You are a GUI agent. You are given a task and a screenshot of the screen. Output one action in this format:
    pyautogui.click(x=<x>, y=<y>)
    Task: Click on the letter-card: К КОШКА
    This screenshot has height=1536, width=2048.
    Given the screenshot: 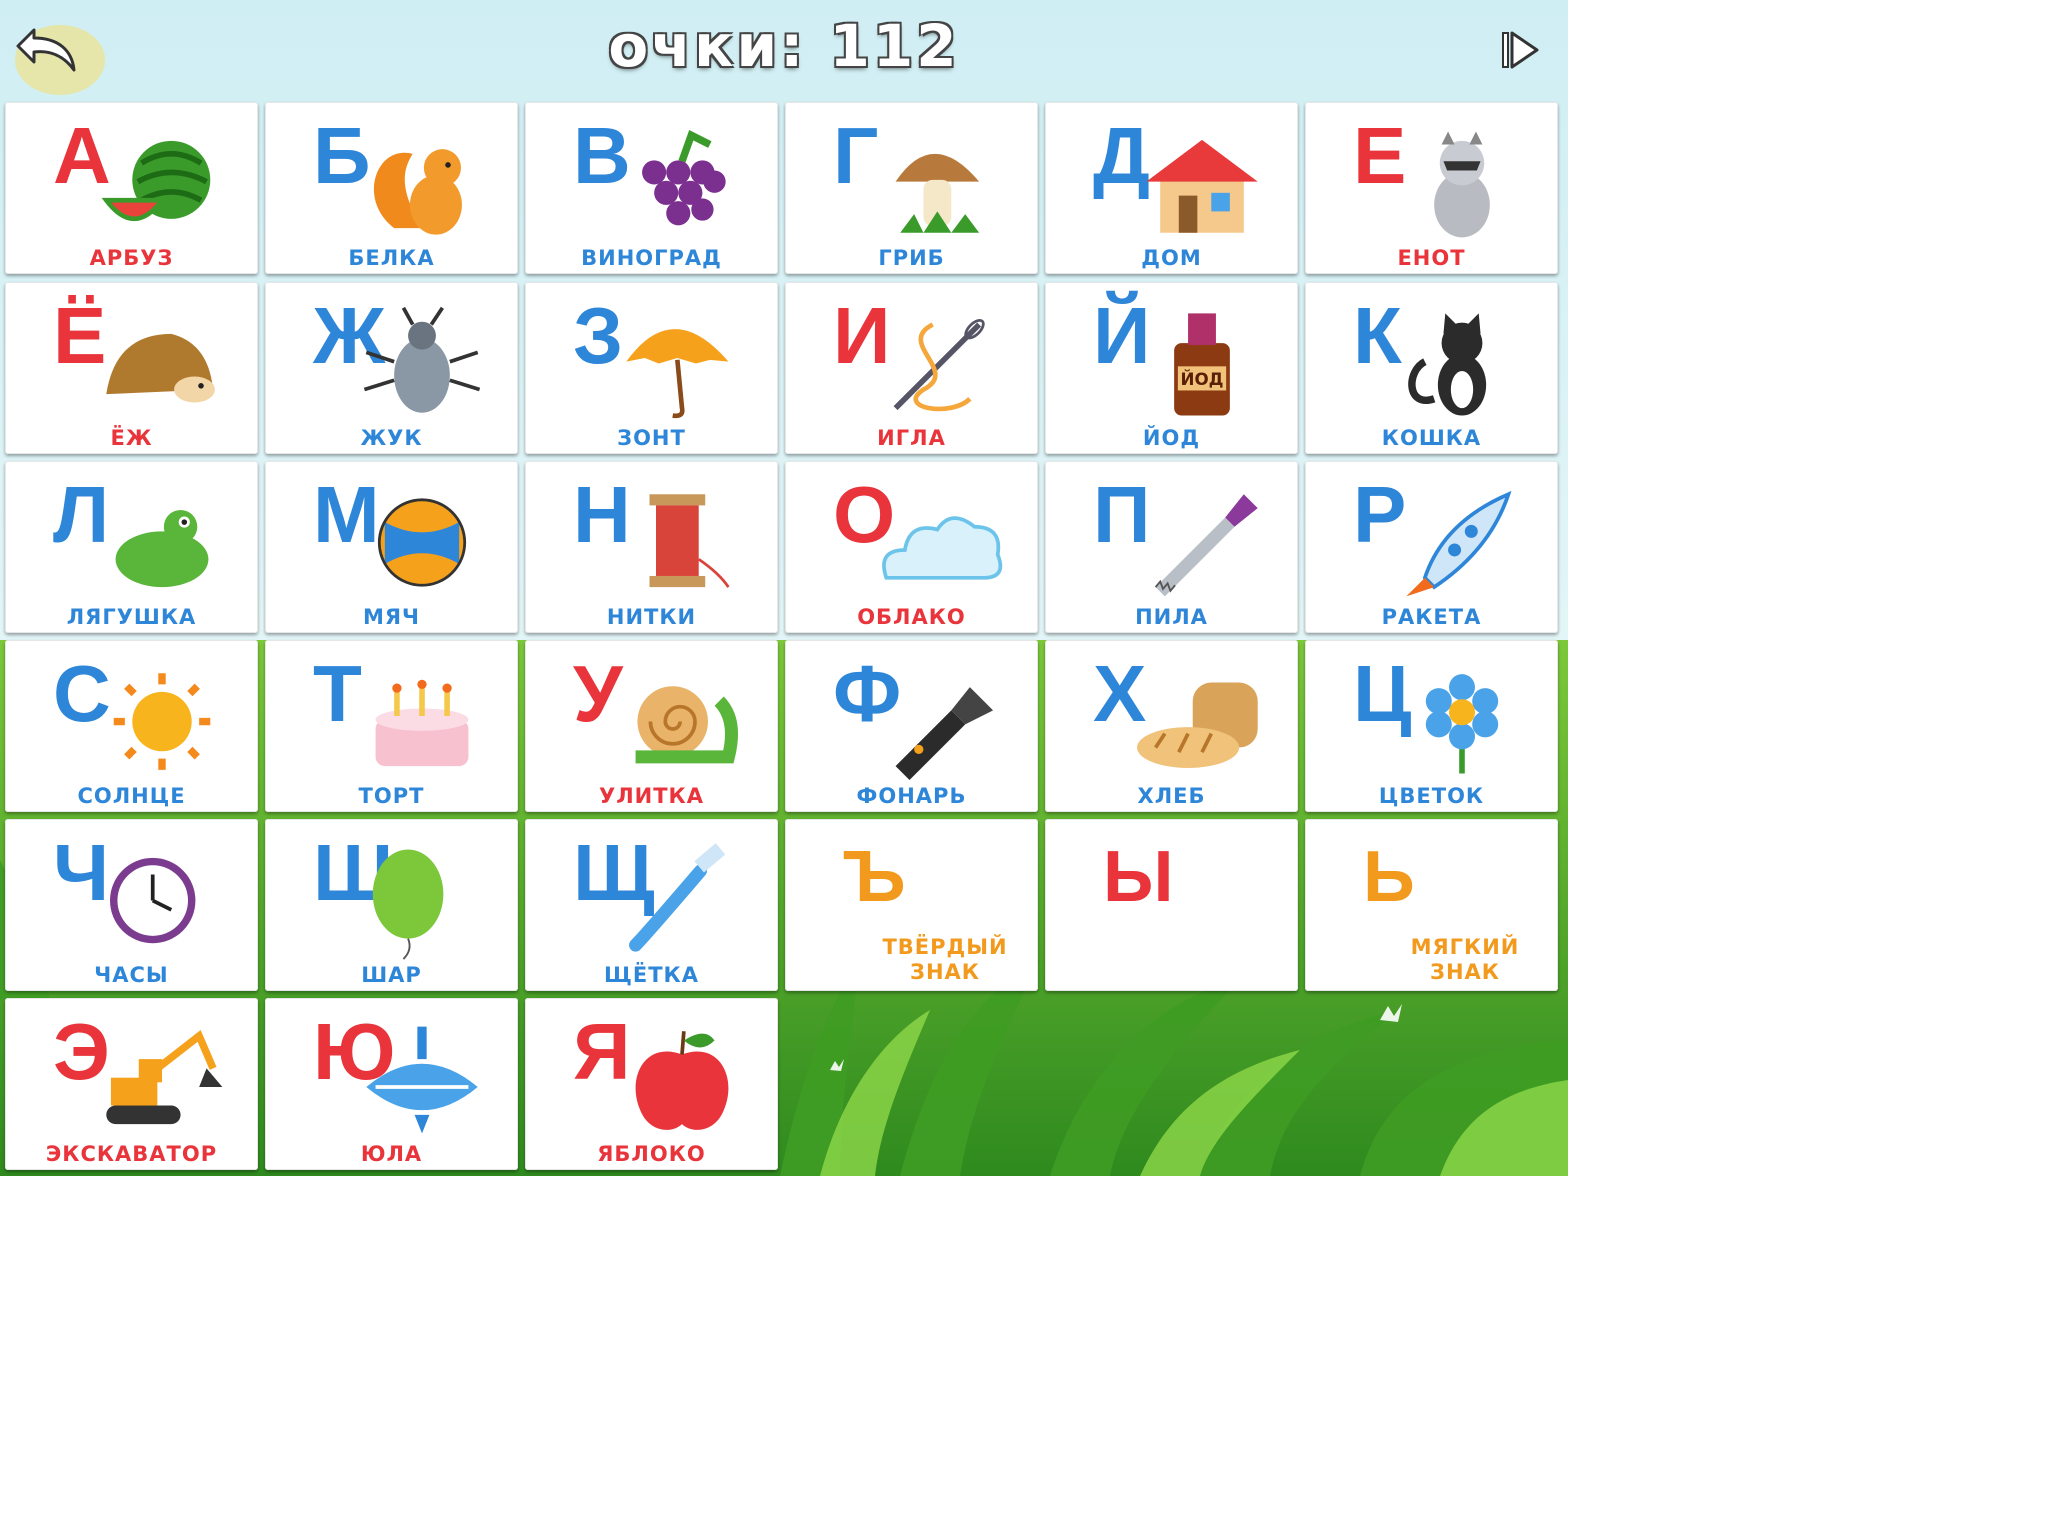 What is the action you would take?
    pyautogui.click(x=1431, y=368)
    